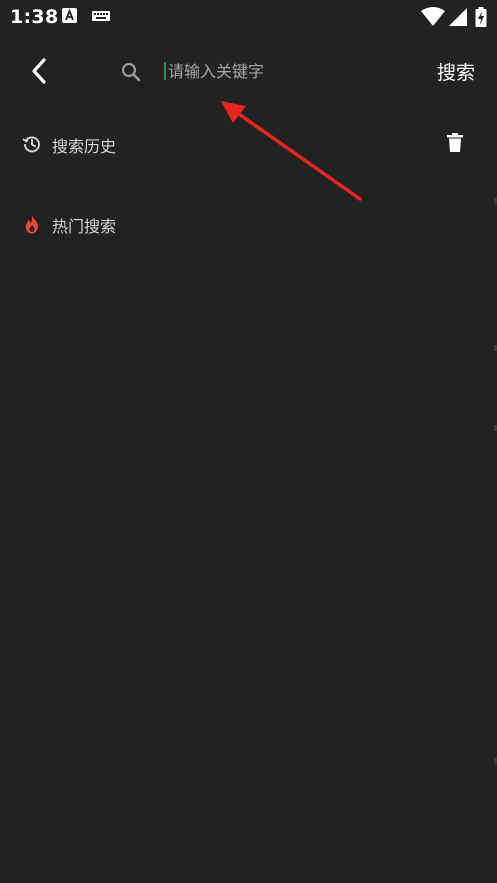  What do you see at coordinates (456, 71) in the screenshot?
I see `search-button: 搜索` at bounding box center [456, 71].